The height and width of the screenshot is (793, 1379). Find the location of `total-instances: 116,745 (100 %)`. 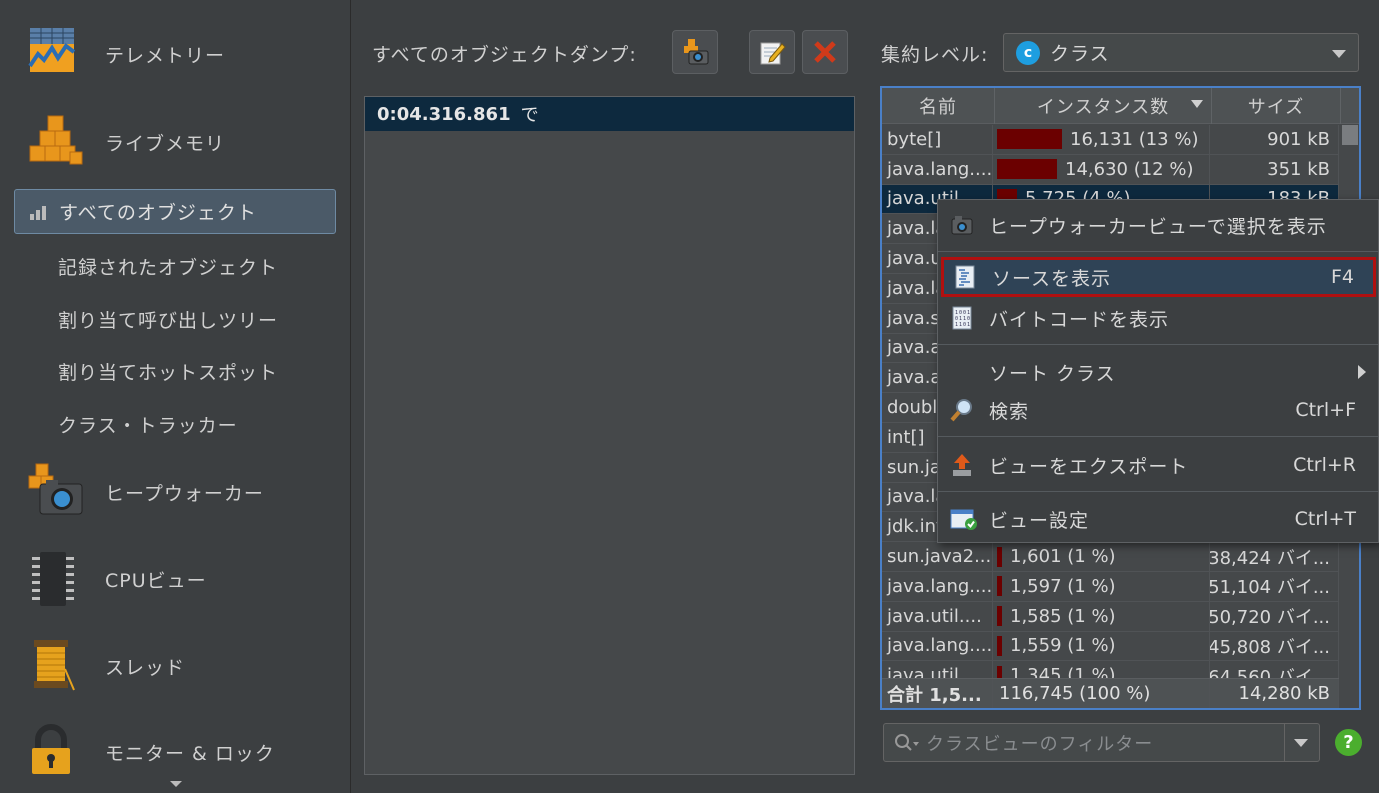

total-instances: 116,745 (100 %) is located at coordinates (1101, 693).